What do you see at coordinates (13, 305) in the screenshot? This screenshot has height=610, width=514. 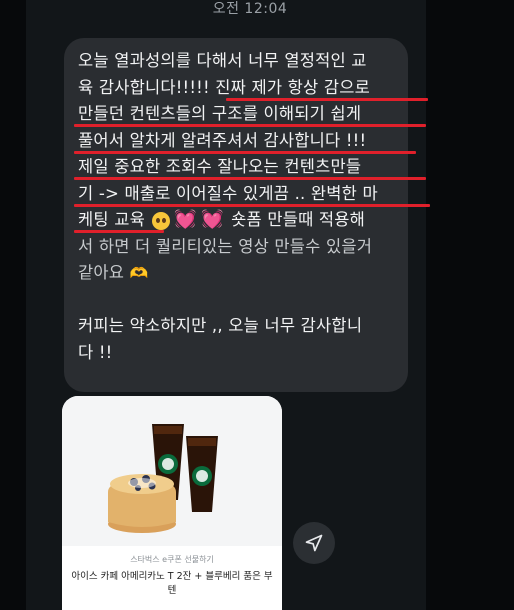 I see `background-left` at bounding box center [13, 305].